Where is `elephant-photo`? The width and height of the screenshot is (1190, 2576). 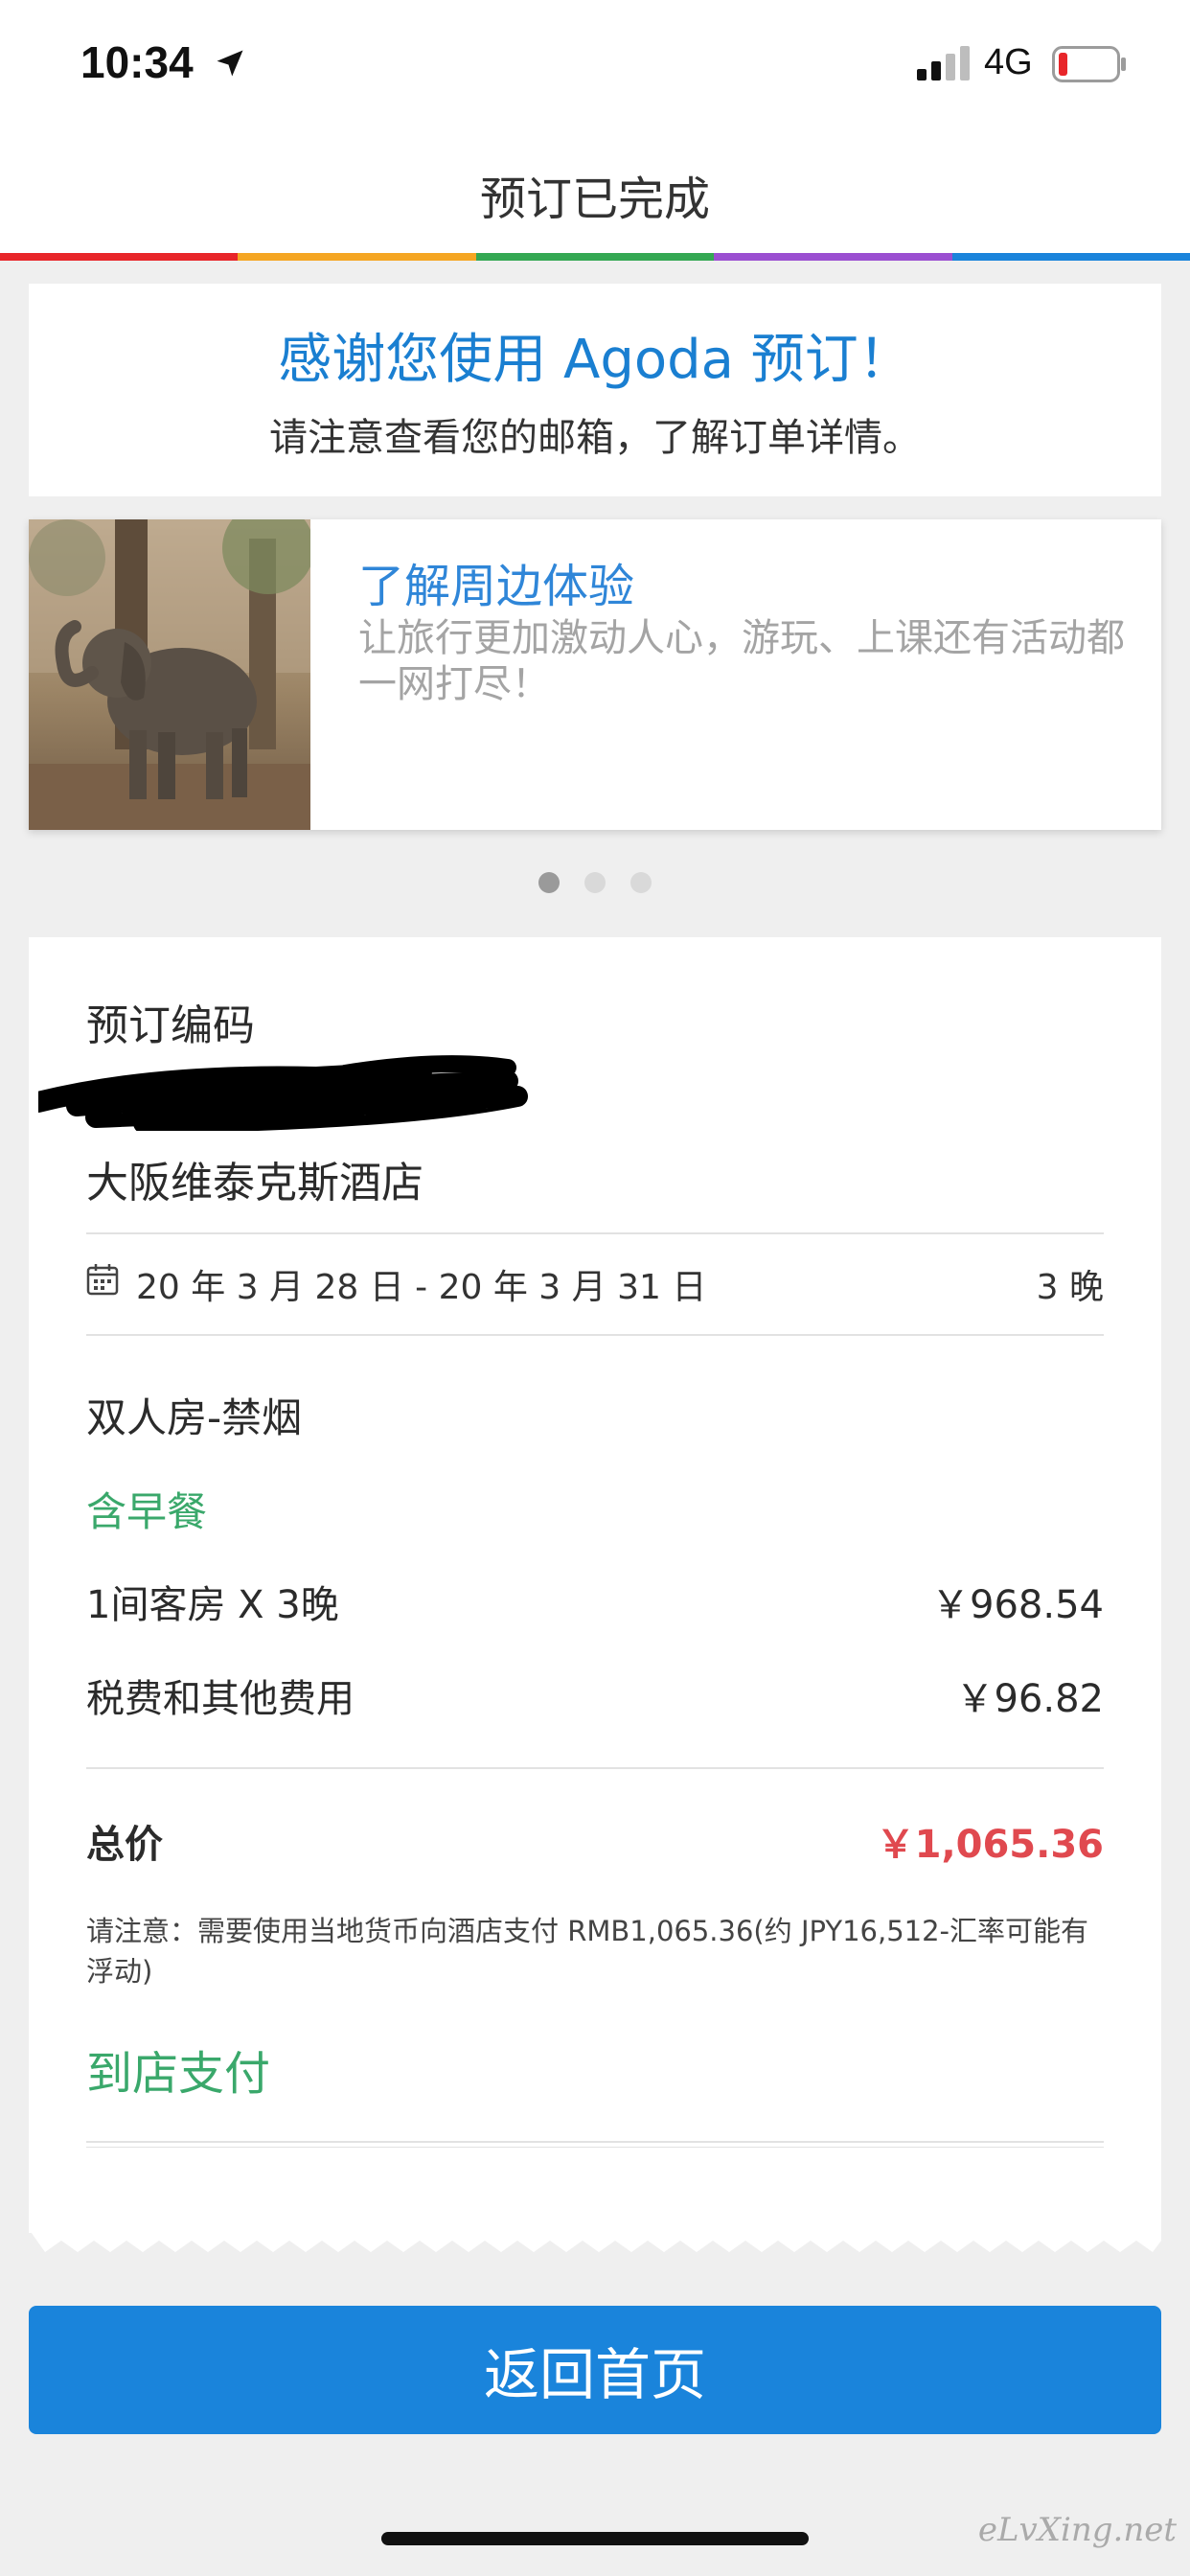 elephant-photo is located at coordinates (170, 674).